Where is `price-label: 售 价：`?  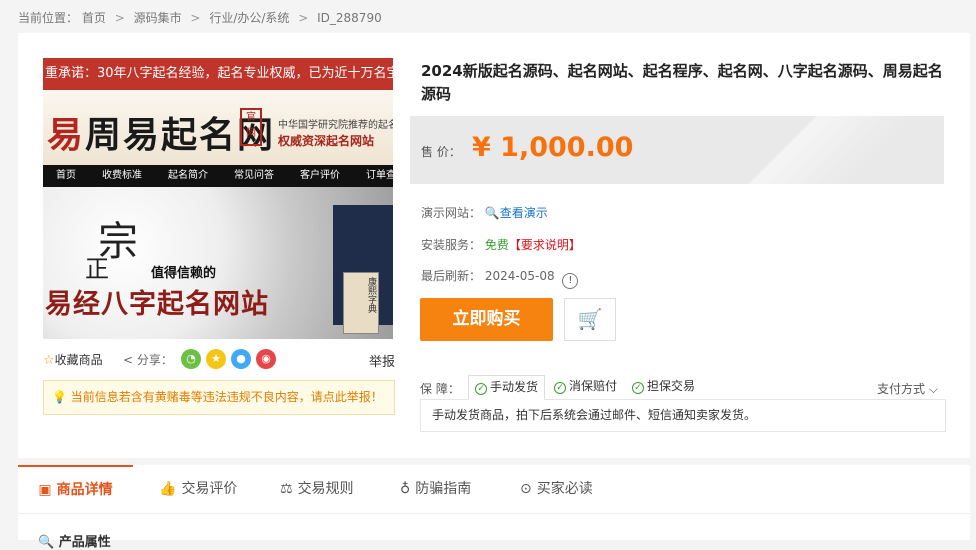
price-label: 售 价： is located at coordinates (441, 152).